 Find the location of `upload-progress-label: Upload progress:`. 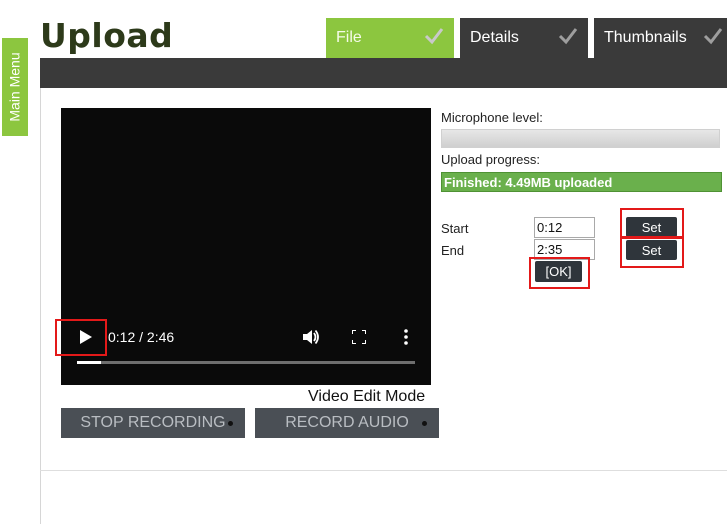

upload-progress-label: Upload progress: is located at coordinates (490, 159).